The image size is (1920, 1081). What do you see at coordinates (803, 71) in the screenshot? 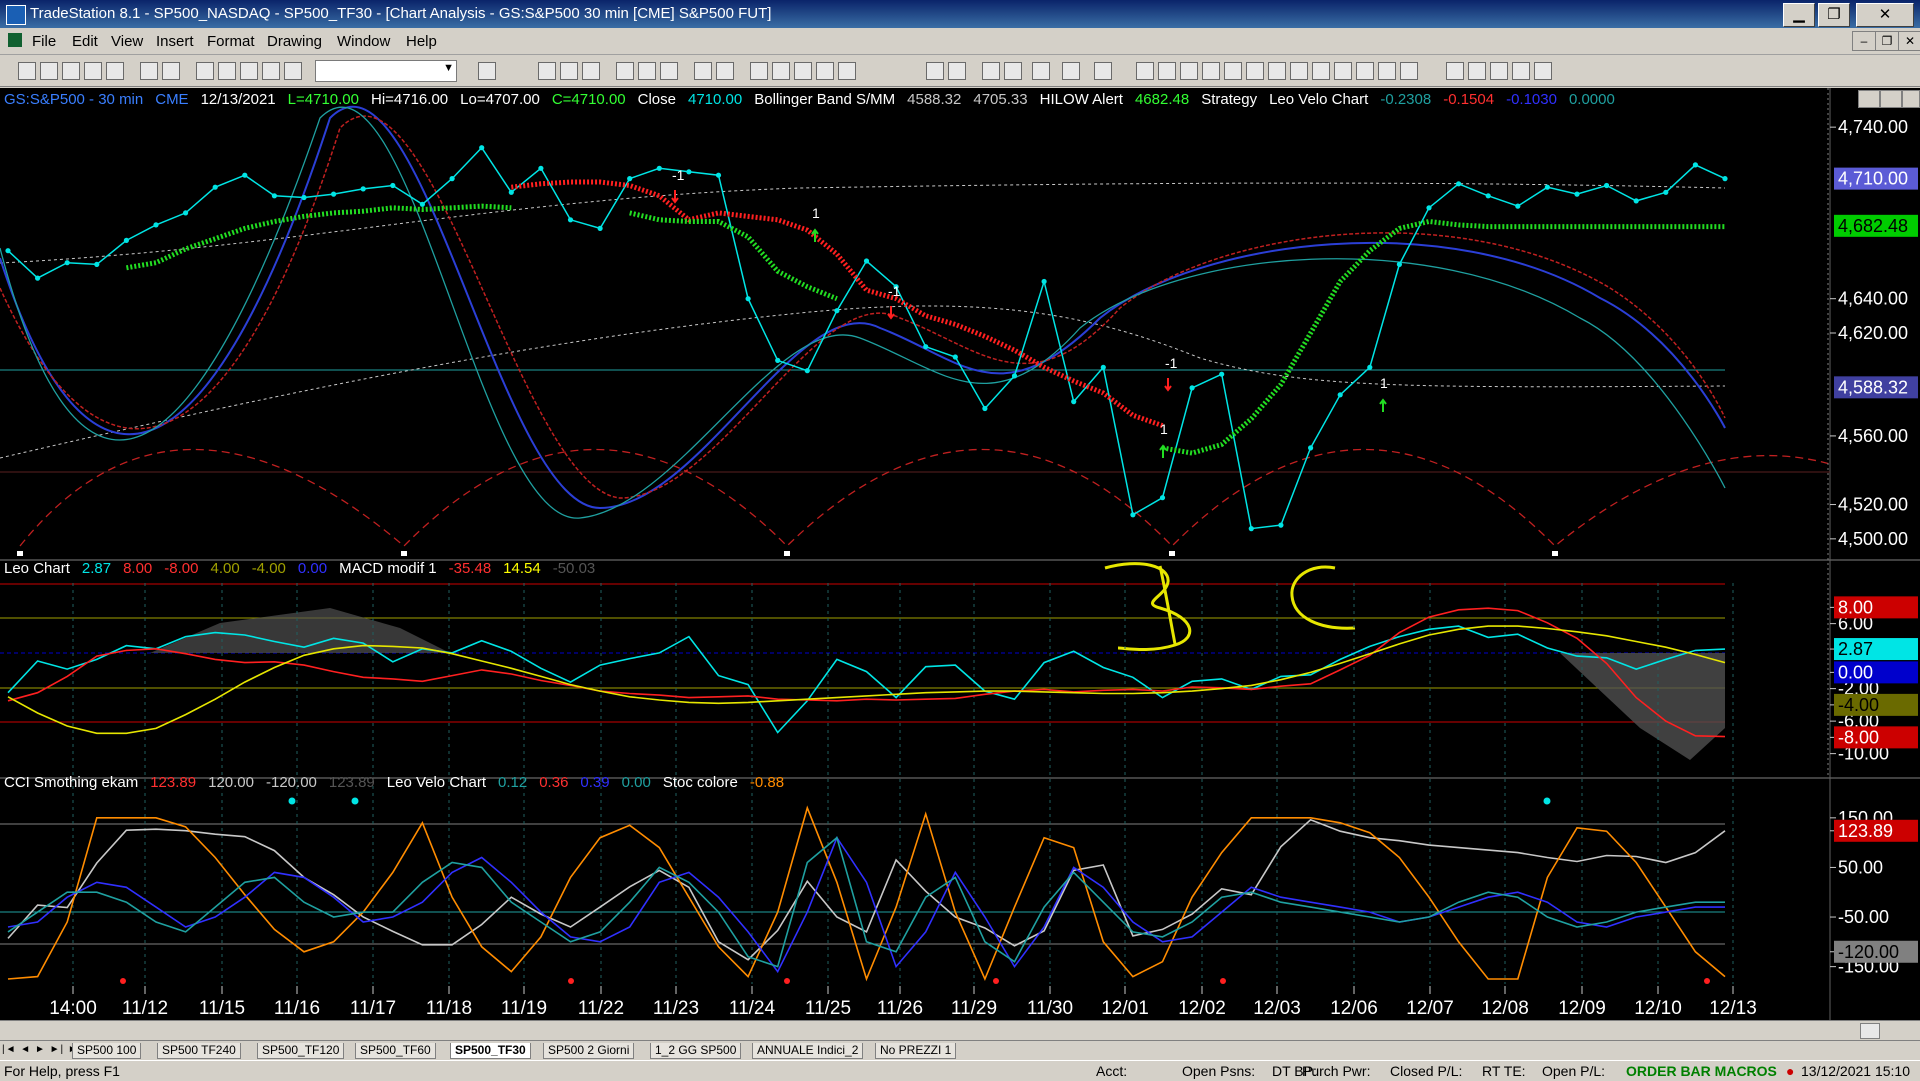
I see `tool-11-icon` at bounding box center [803, 71].